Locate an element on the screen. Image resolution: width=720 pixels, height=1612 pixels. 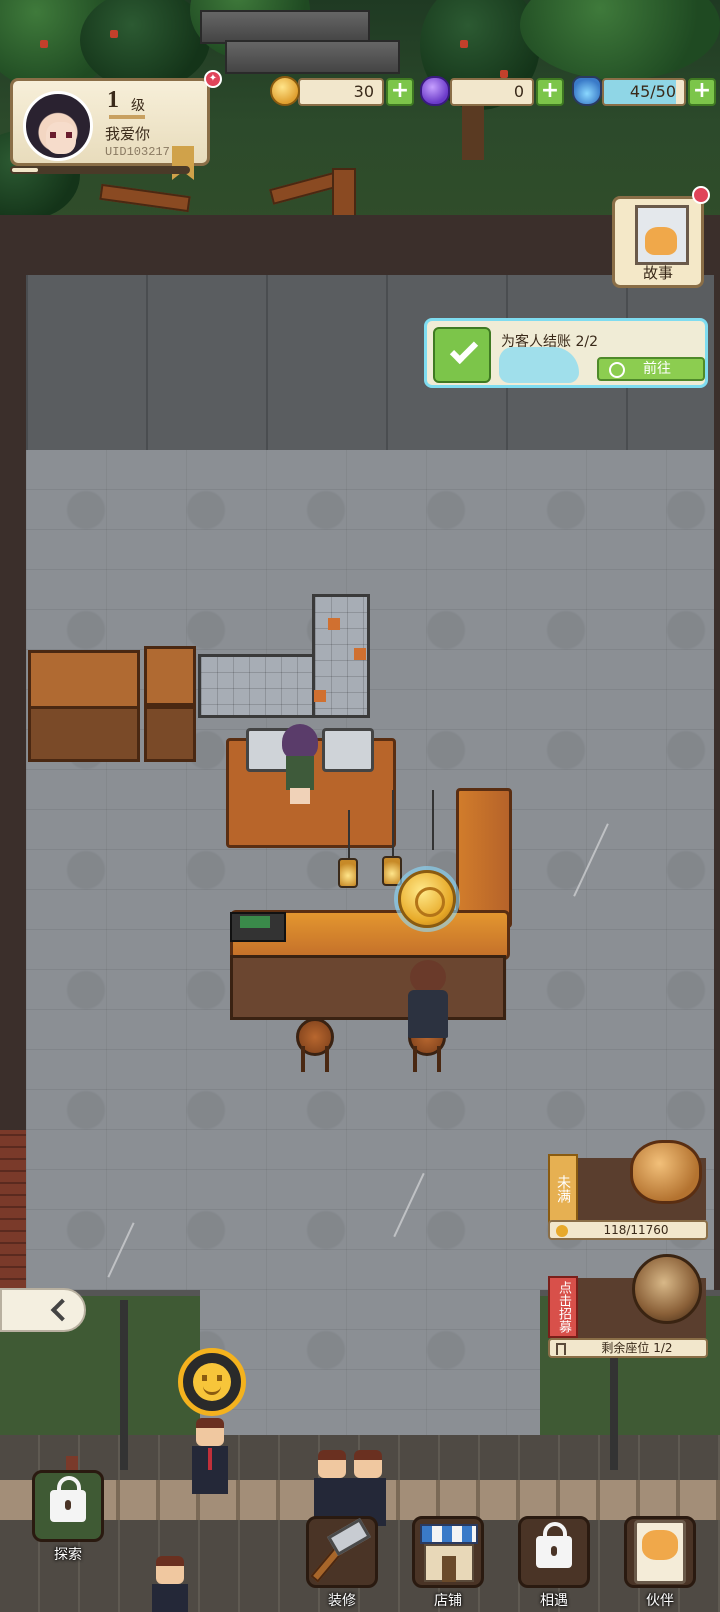
collect-coin-icon is located at coordinates (427, 899).